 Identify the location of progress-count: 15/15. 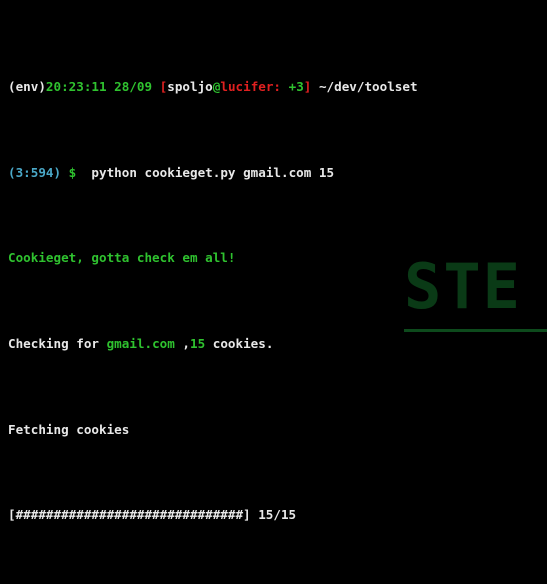
(273, 515).